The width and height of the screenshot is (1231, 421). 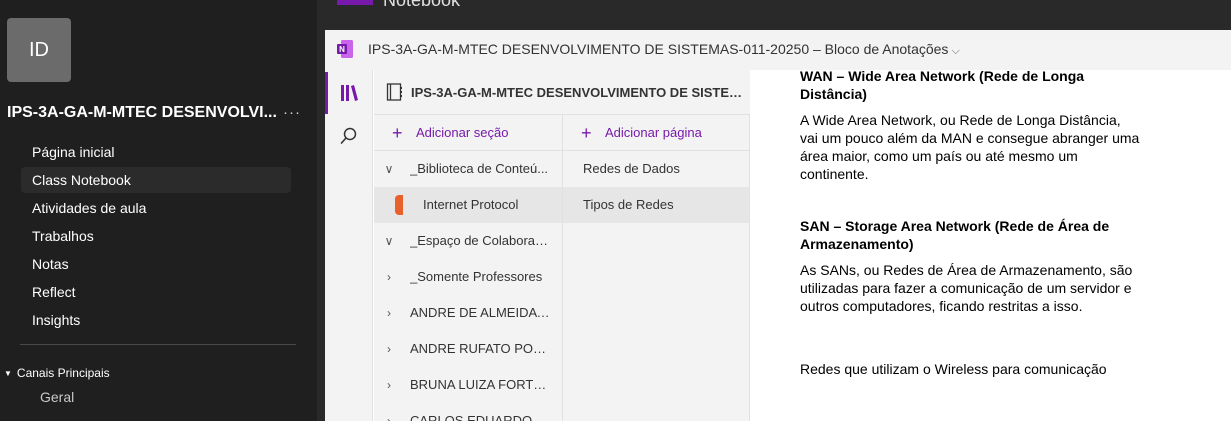 I want to click on add-section-label: Adicionar seção, so click(x=462, y=132).